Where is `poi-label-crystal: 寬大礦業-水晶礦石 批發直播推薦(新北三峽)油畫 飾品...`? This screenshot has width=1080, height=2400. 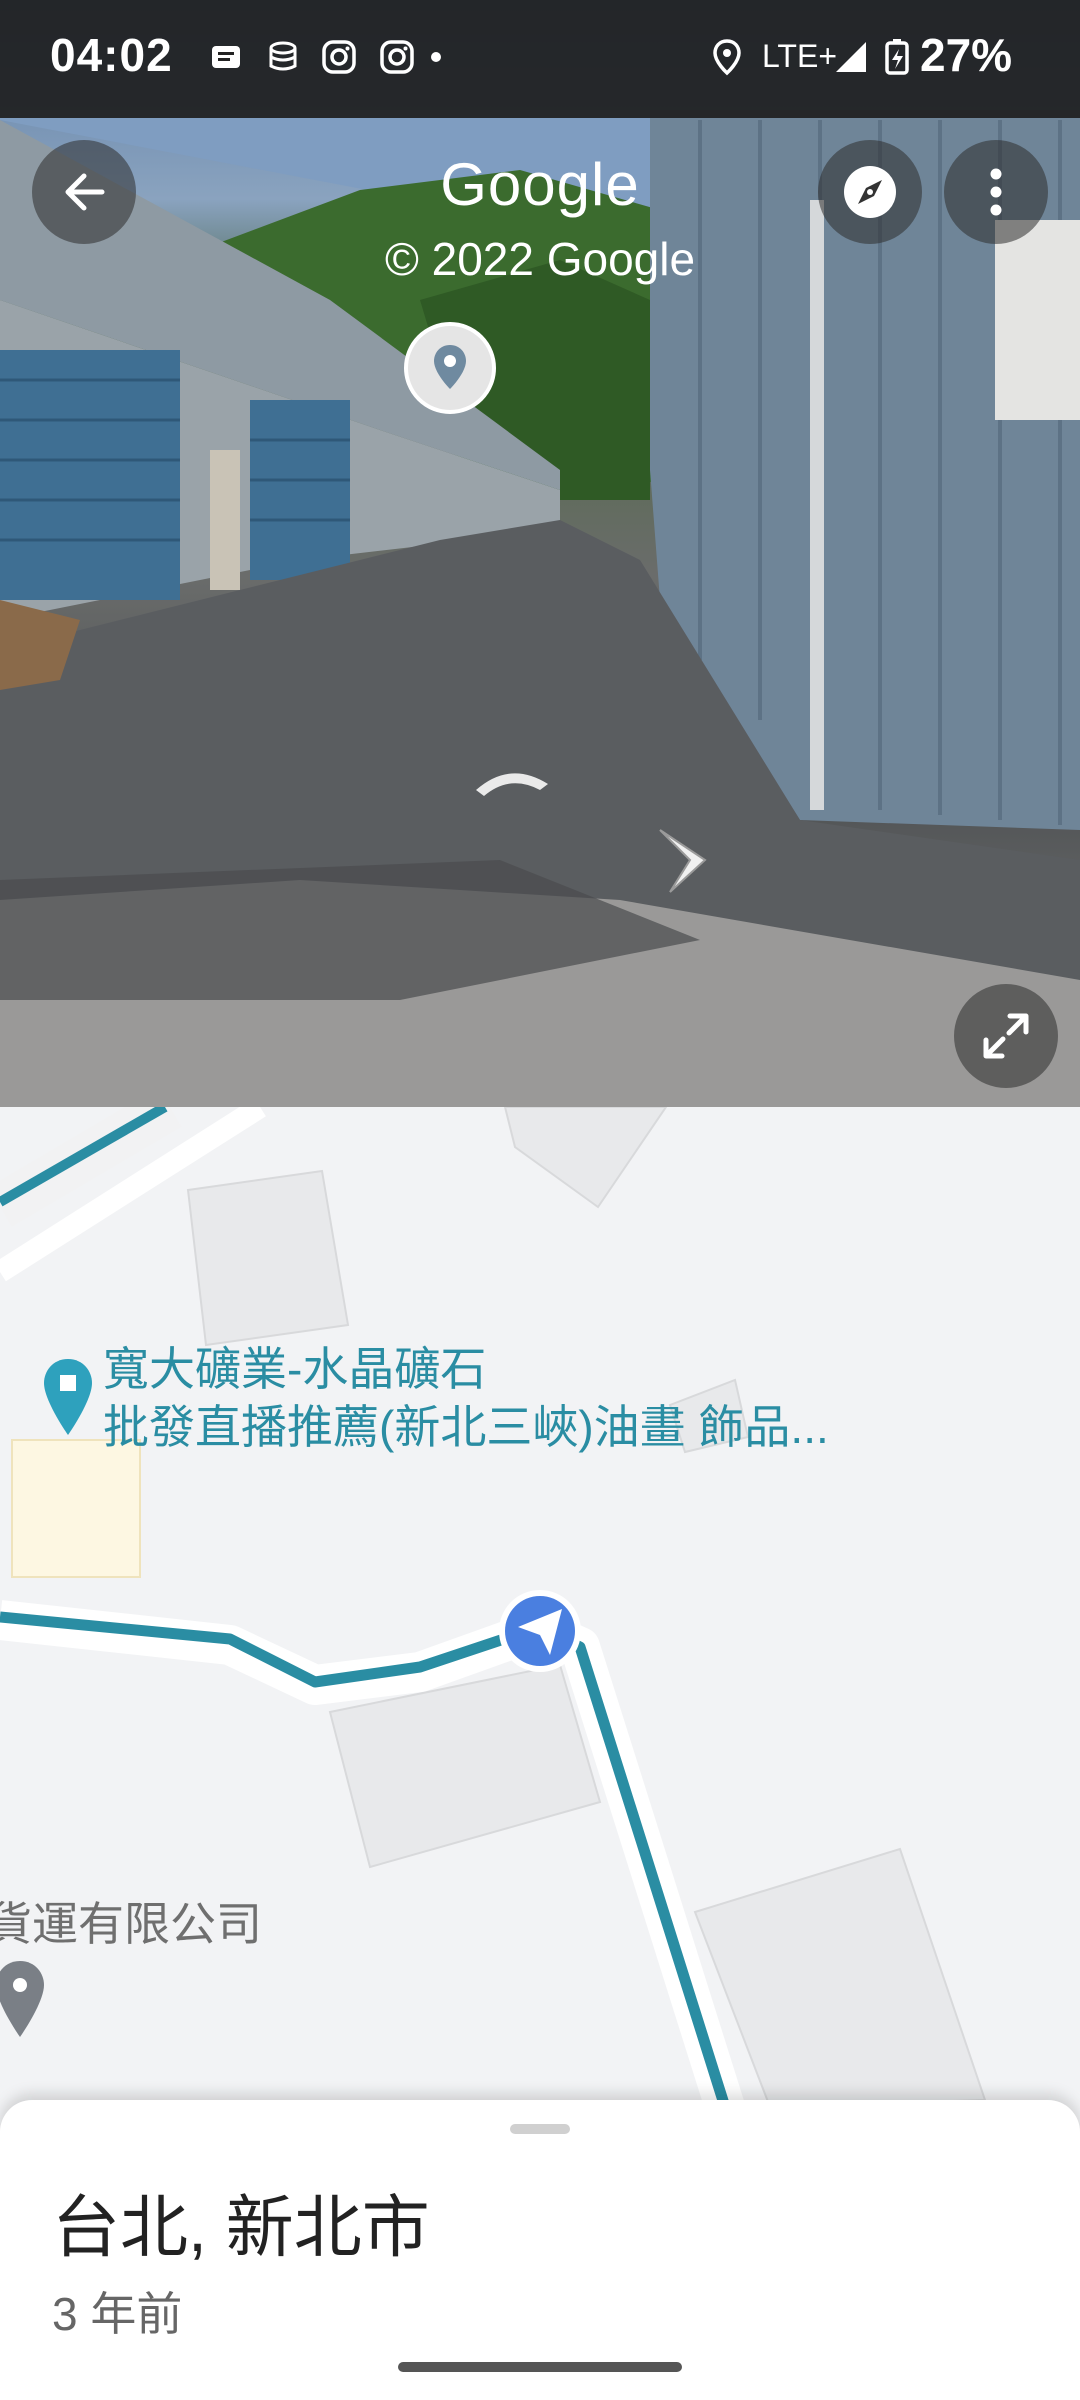 poi-label-crystal: 寬大礦業-水晶礦石 批發直播推薦(新北三峽)油畫 飾品... is located at coordinates (466, 1398).